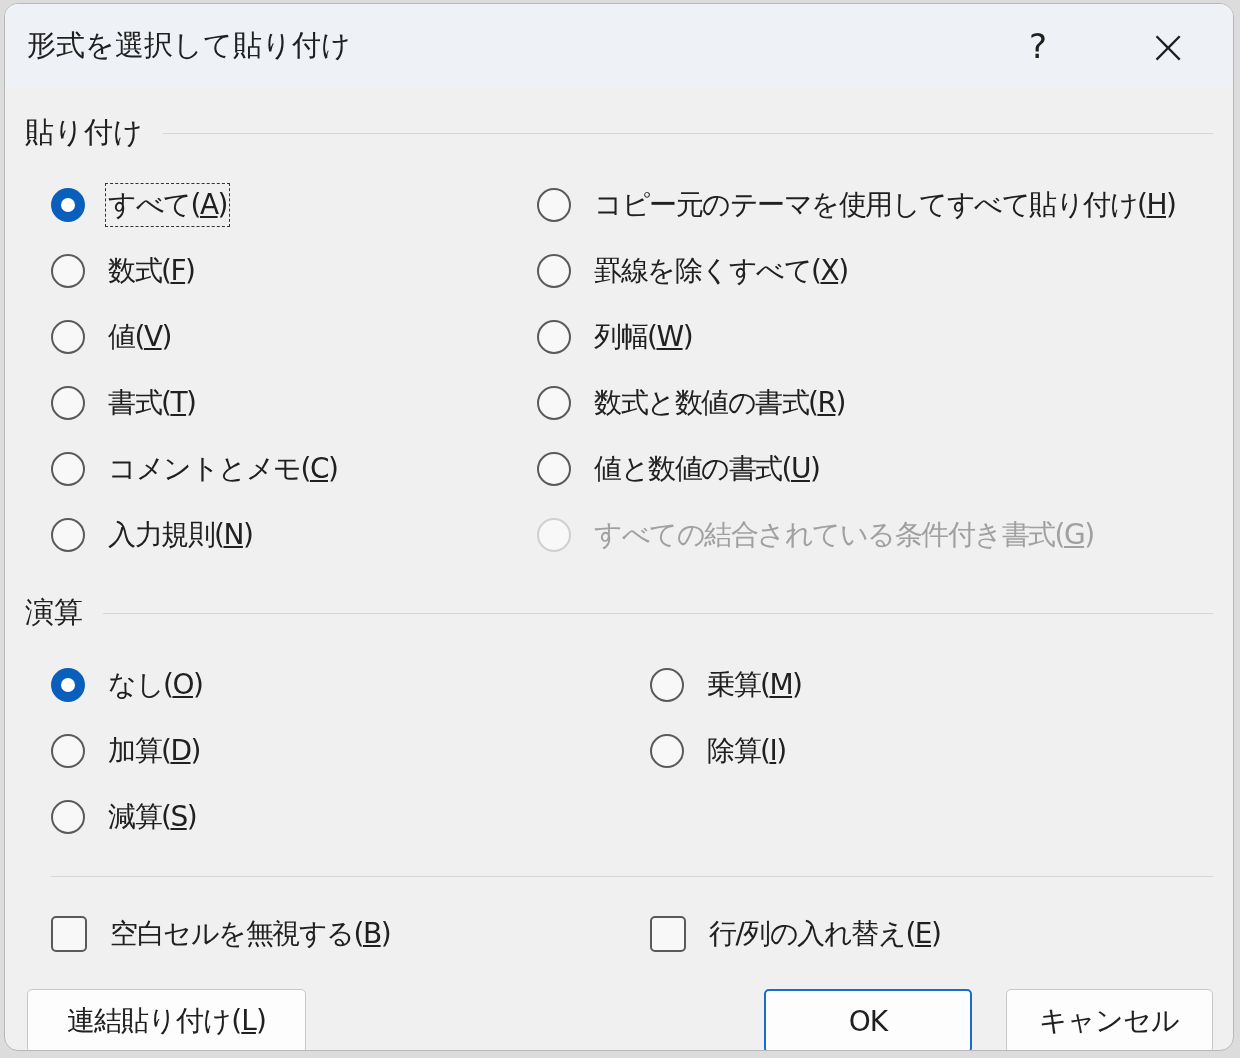 The image size is (1240, 1058). What do you see at coordinates (825, 934) in the screenshot?
I see `checkbox-label: 行/列の入れ替え(E)` at bounding box center [825, 934].